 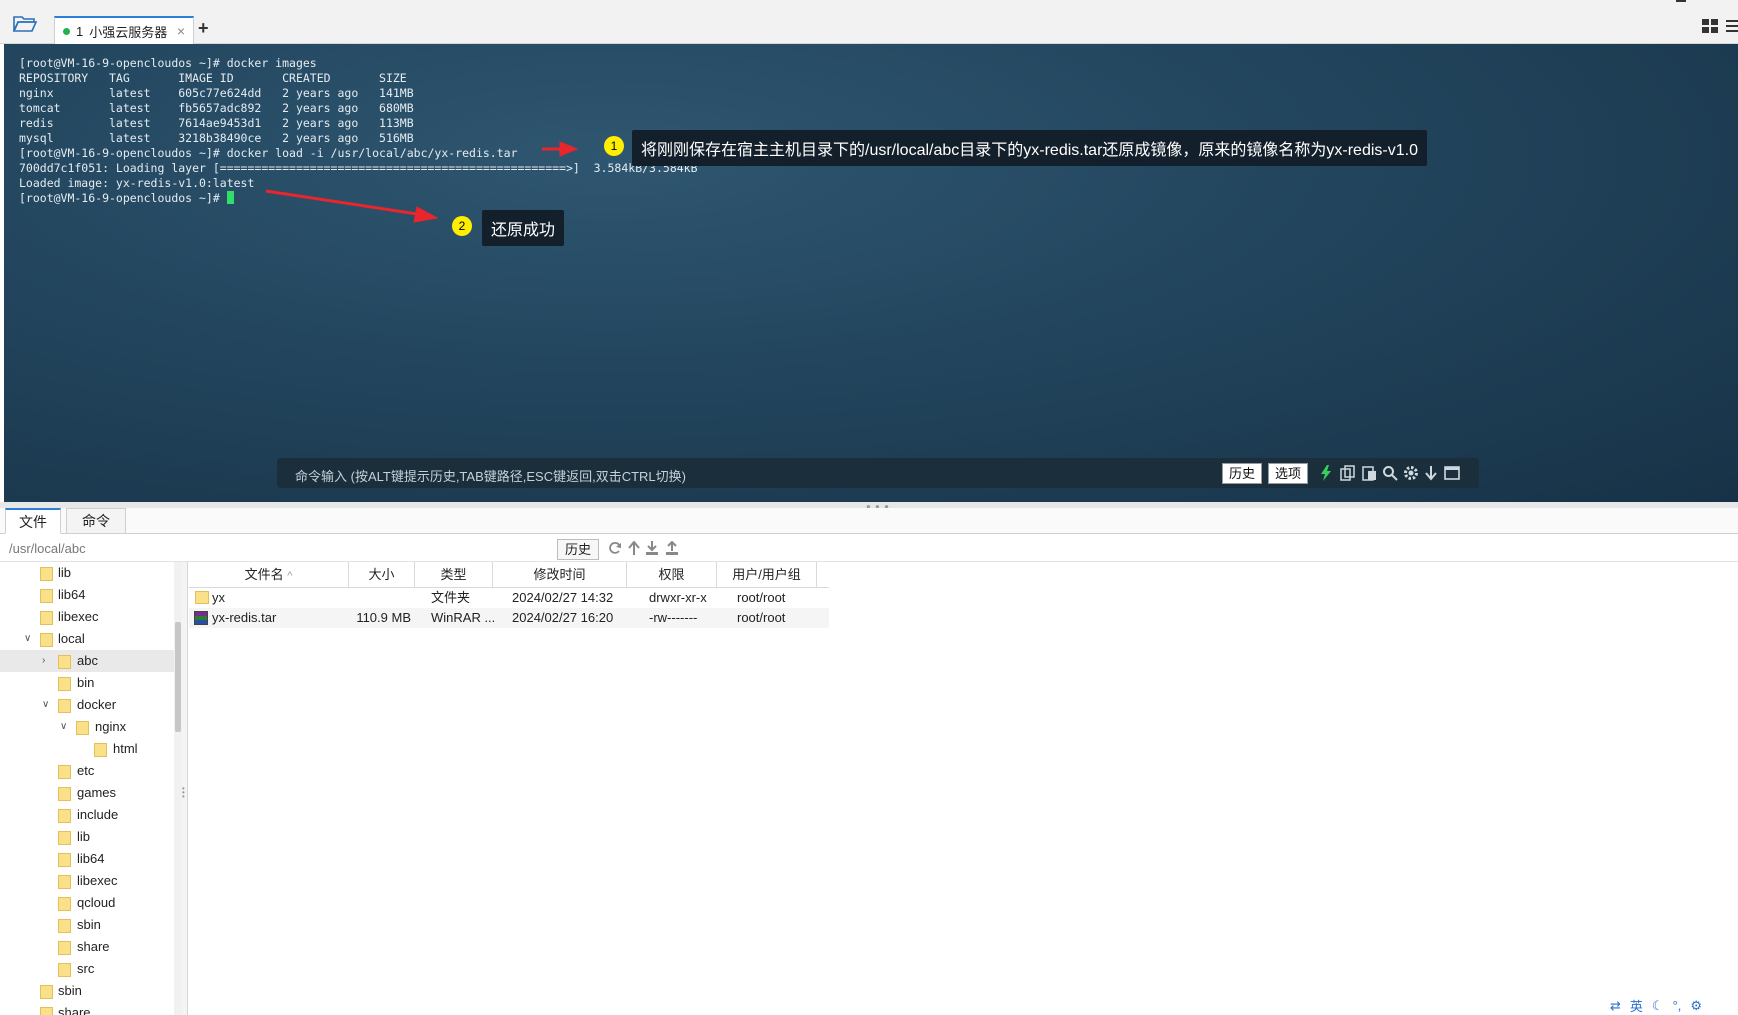 What do you see at coordinates (1327, 473) in the screenshot?
I see `lightning-icon` at bounding box center [1327, 473].